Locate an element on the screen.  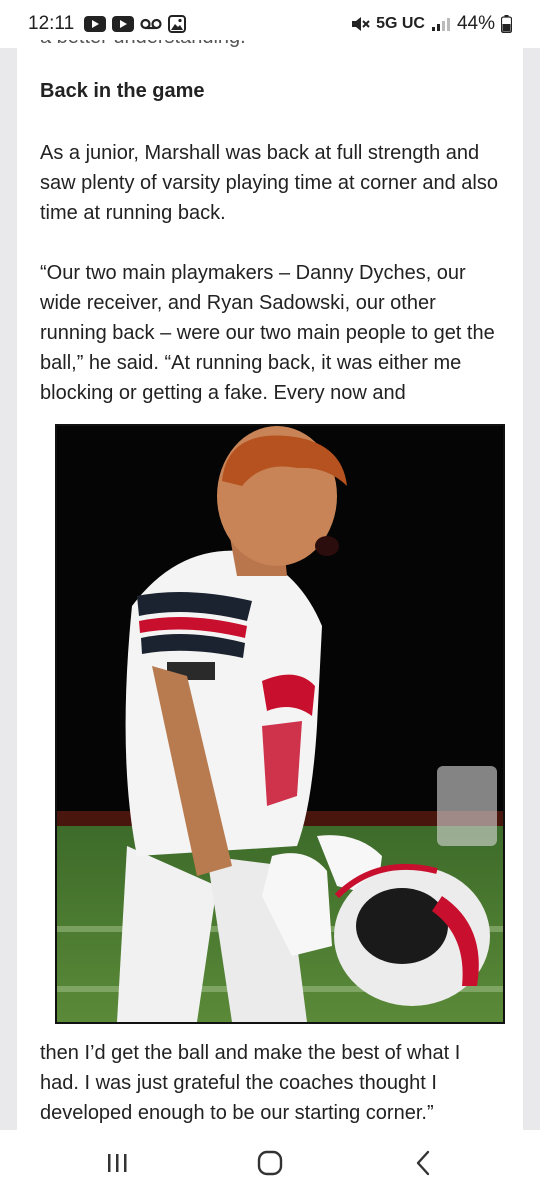
gallery-icon is located at coordinates (177, 24).